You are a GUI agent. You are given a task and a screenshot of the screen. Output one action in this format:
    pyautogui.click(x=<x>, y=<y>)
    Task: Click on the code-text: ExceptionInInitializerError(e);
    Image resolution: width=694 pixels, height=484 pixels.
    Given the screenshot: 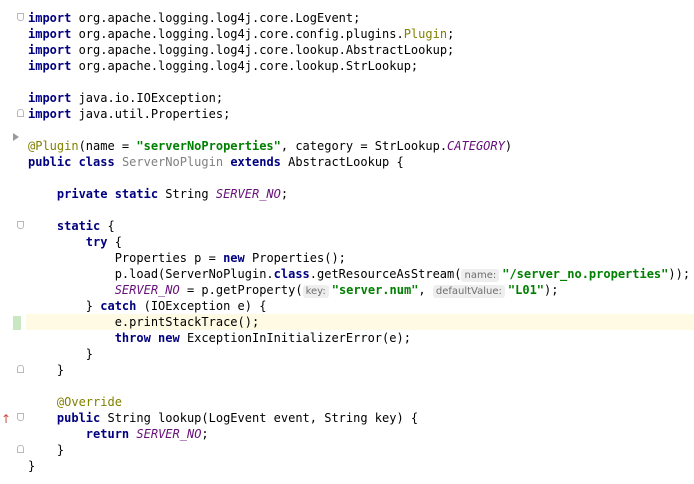 What is the action you would take?
    pyautogui.click(x=295, y=338)
    